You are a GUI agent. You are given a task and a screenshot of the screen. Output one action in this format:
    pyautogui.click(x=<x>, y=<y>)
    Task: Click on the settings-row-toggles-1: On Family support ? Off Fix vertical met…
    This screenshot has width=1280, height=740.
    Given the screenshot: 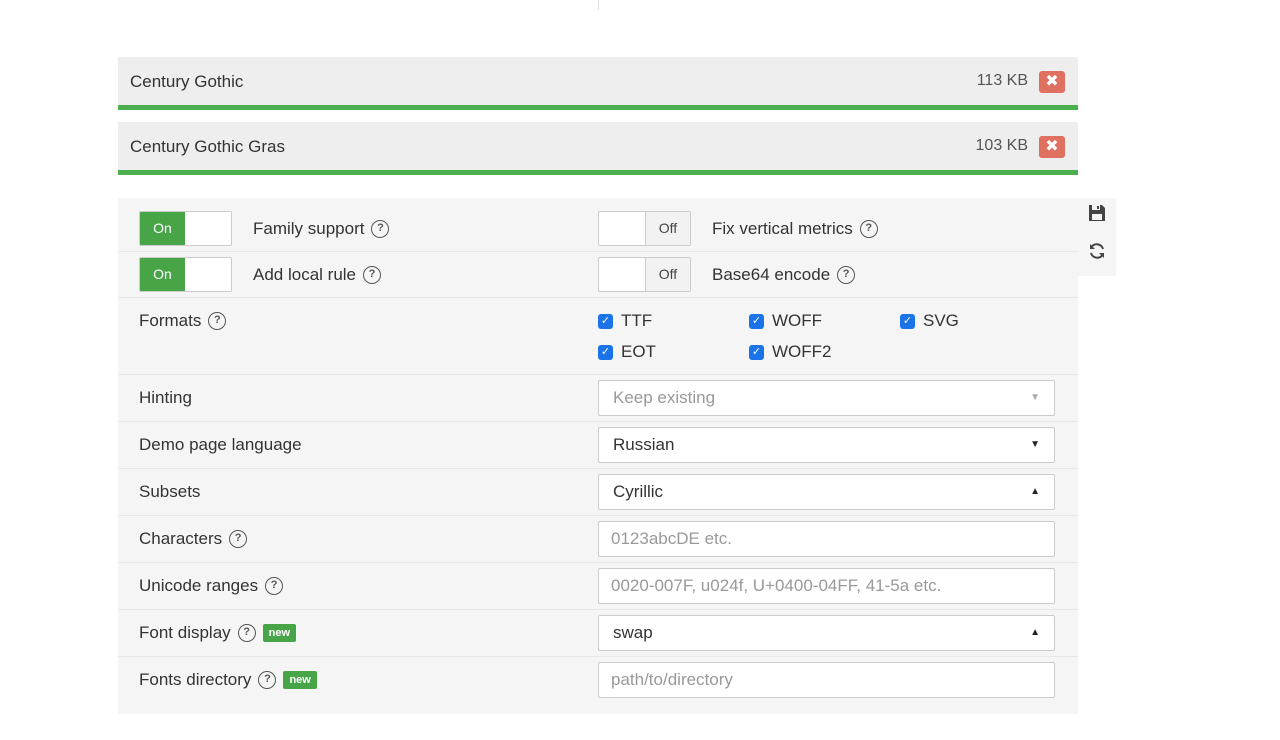 What is the action you would take?
    pyautogui.click(x=598, y=225)
    